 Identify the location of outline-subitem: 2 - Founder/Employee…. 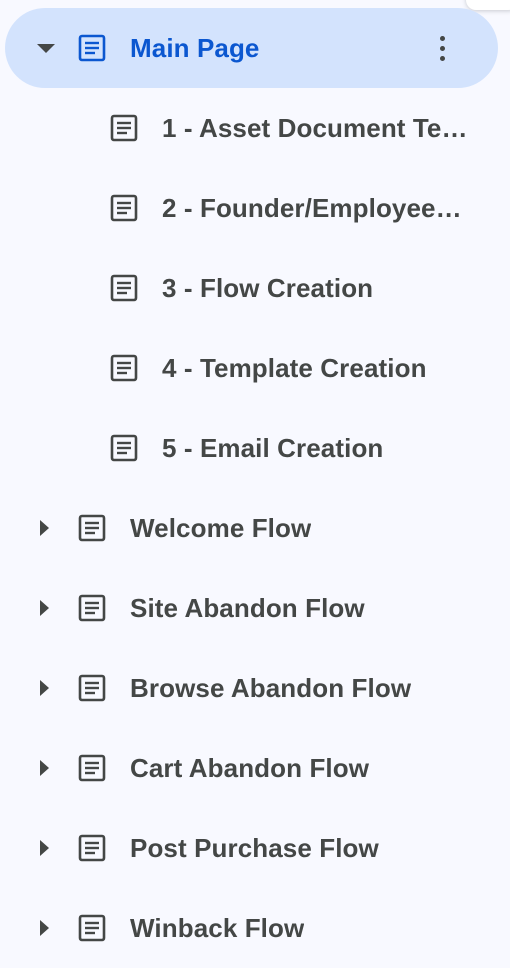
(255, 208).